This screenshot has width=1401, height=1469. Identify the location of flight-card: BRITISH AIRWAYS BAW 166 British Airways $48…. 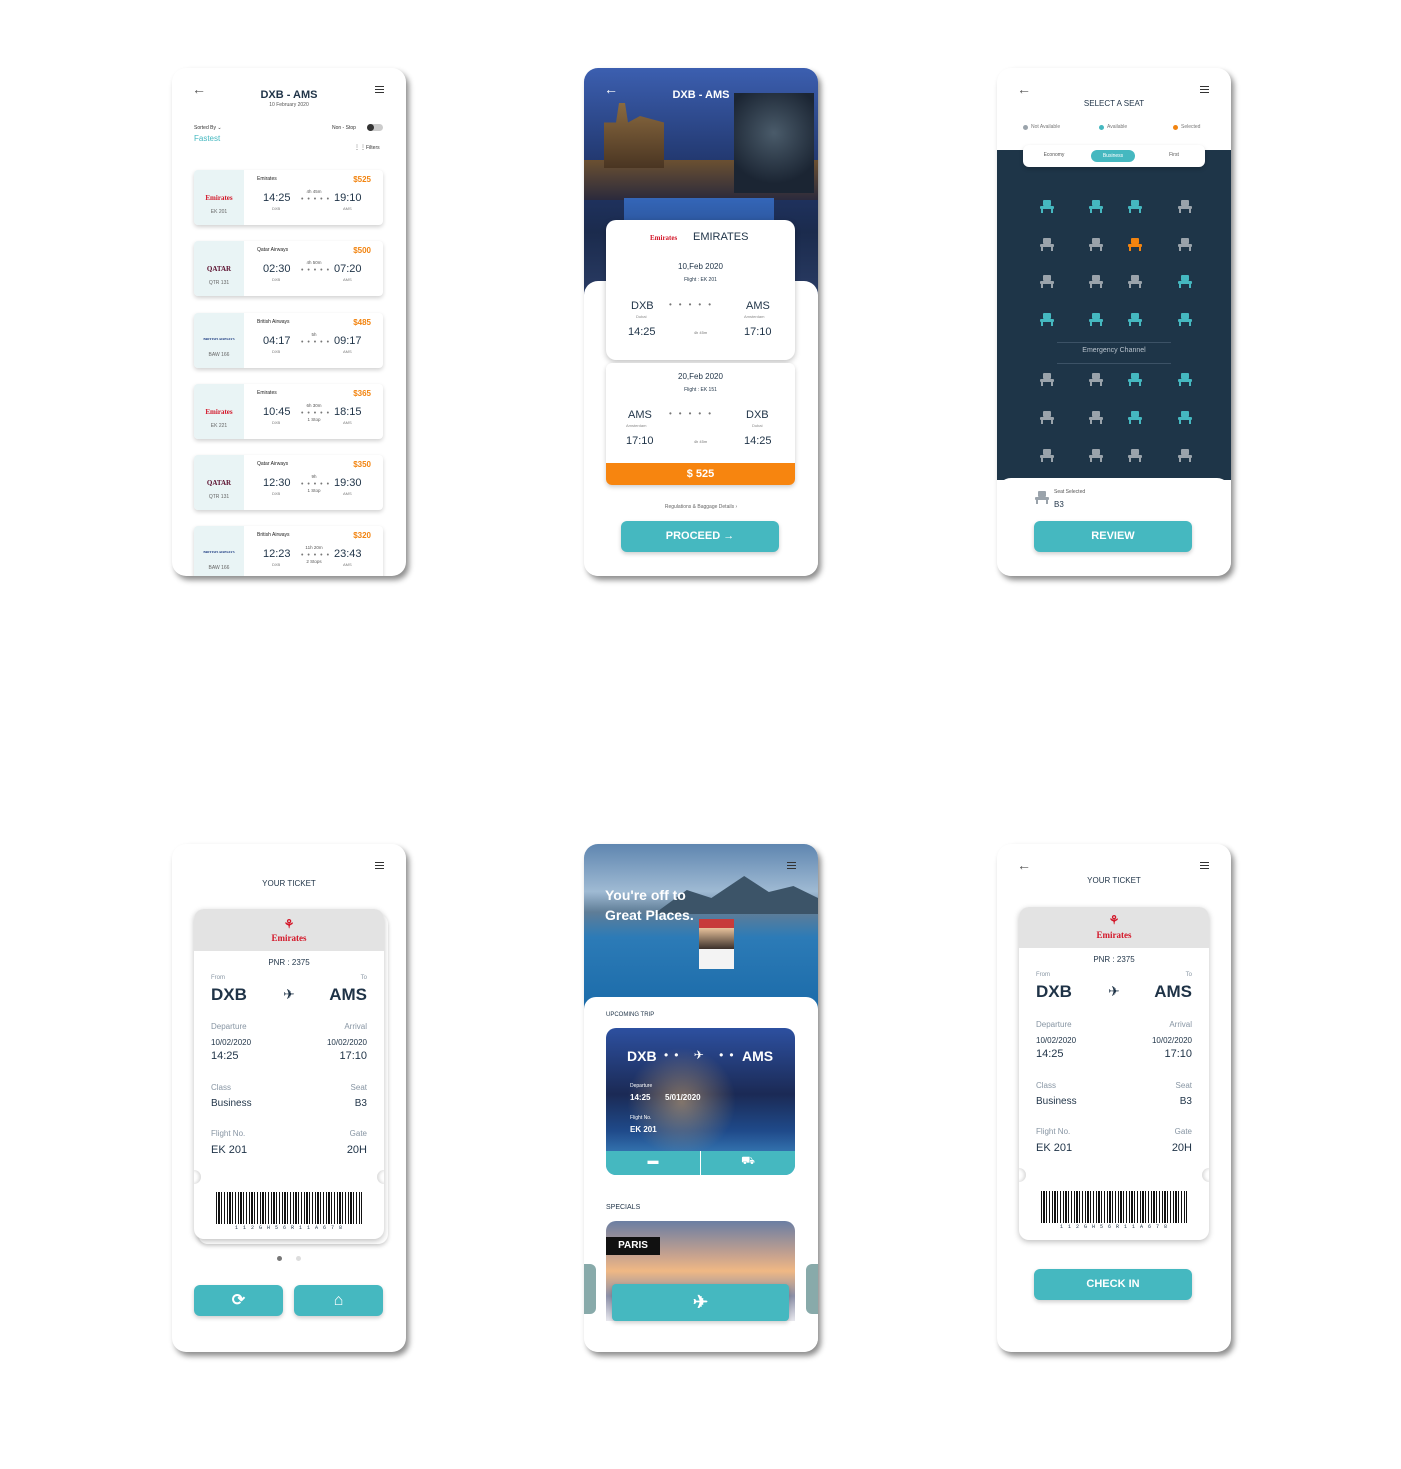
(288, 340).